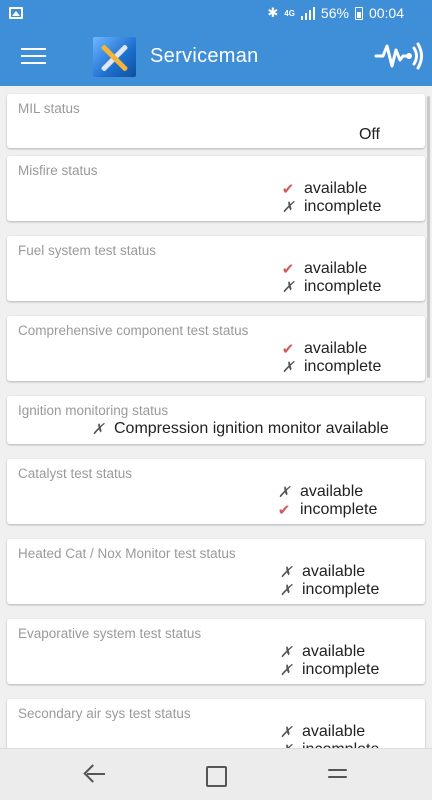  I want to click on status-indicators: ✱ 4G 56% 00:04, so click(335, 13).